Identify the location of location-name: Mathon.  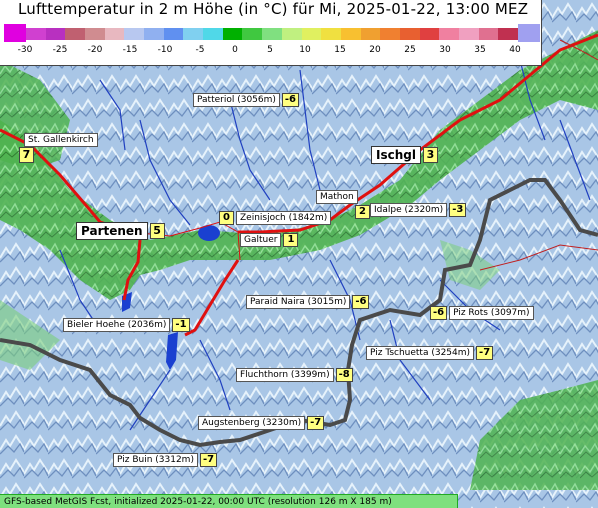
(337, 197).